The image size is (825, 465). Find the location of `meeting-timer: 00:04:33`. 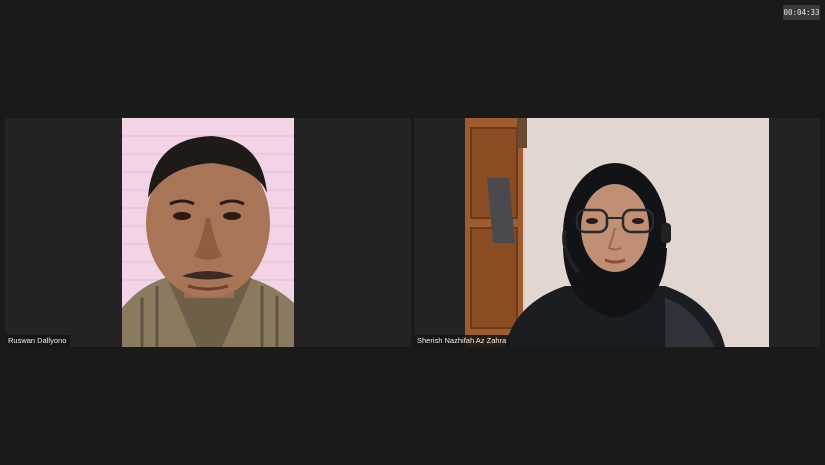

meeting-timer: 00:04:33 is located at coordinates (801, 12).